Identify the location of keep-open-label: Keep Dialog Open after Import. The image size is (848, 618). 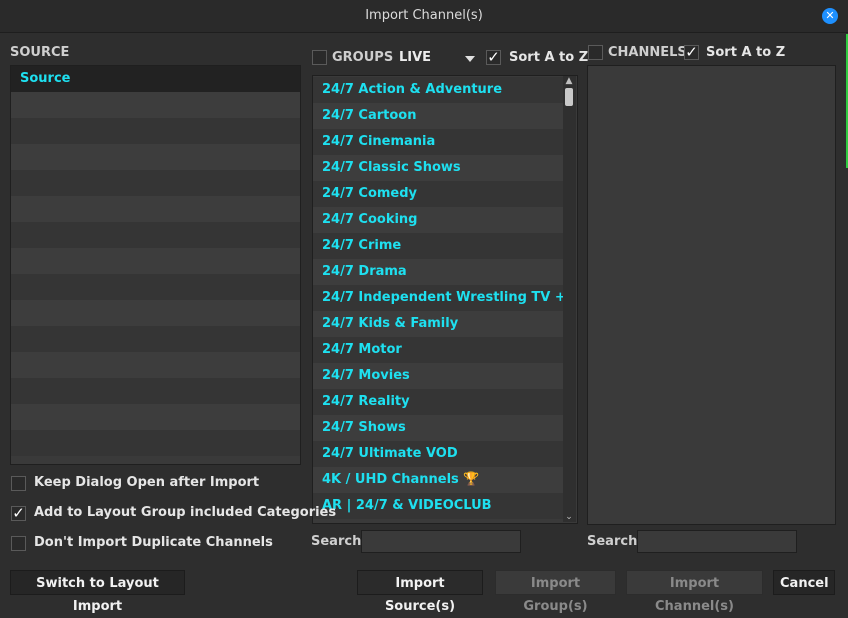
(147, 482).